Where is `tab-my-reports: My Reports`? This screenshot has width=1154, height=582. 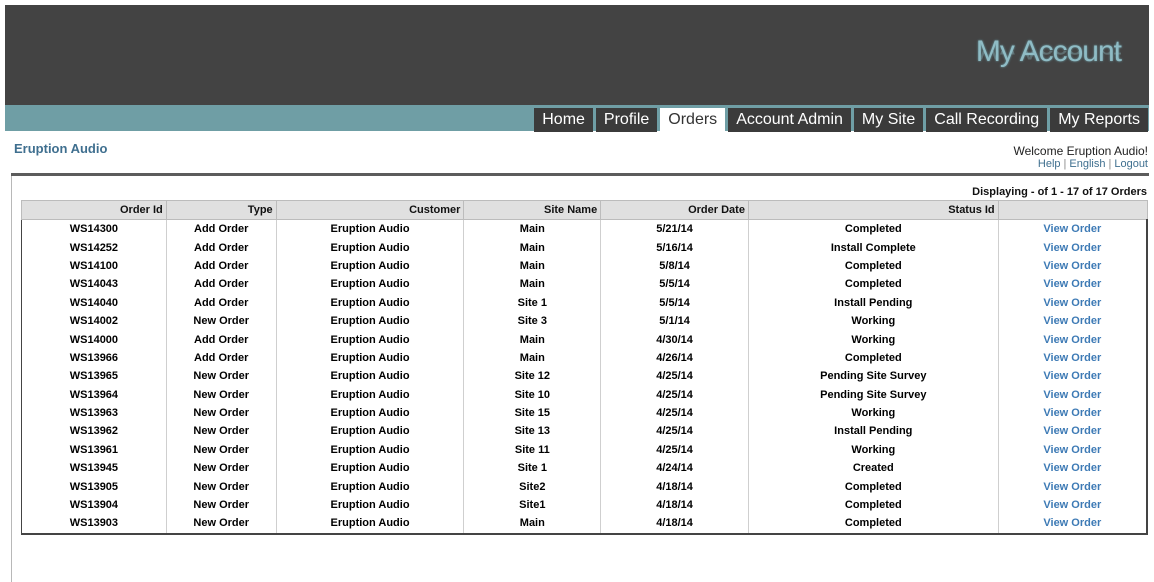 tab-my-reports: My Reports is located at coordinates (1099, 120).